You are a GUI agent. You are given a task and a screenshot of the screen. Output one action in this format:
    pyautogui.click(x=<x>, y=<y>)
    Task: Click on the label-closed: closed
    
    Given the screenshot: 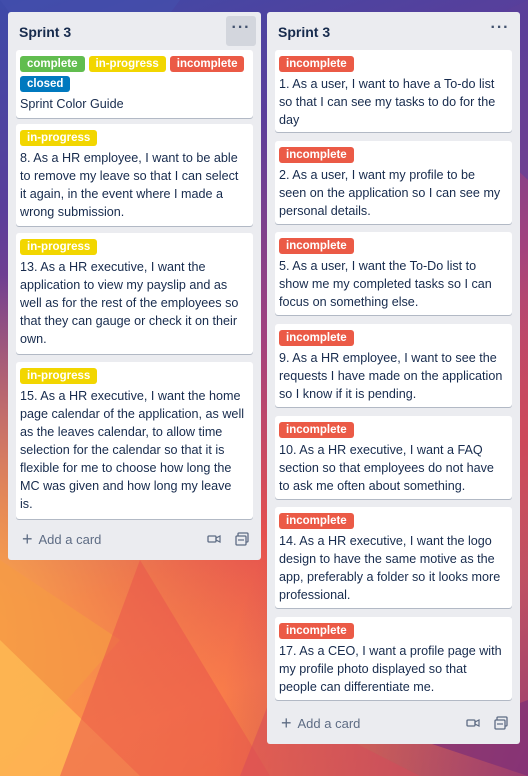 What is the action you would take?
    pyautogui.click(x=45, y=84)
    